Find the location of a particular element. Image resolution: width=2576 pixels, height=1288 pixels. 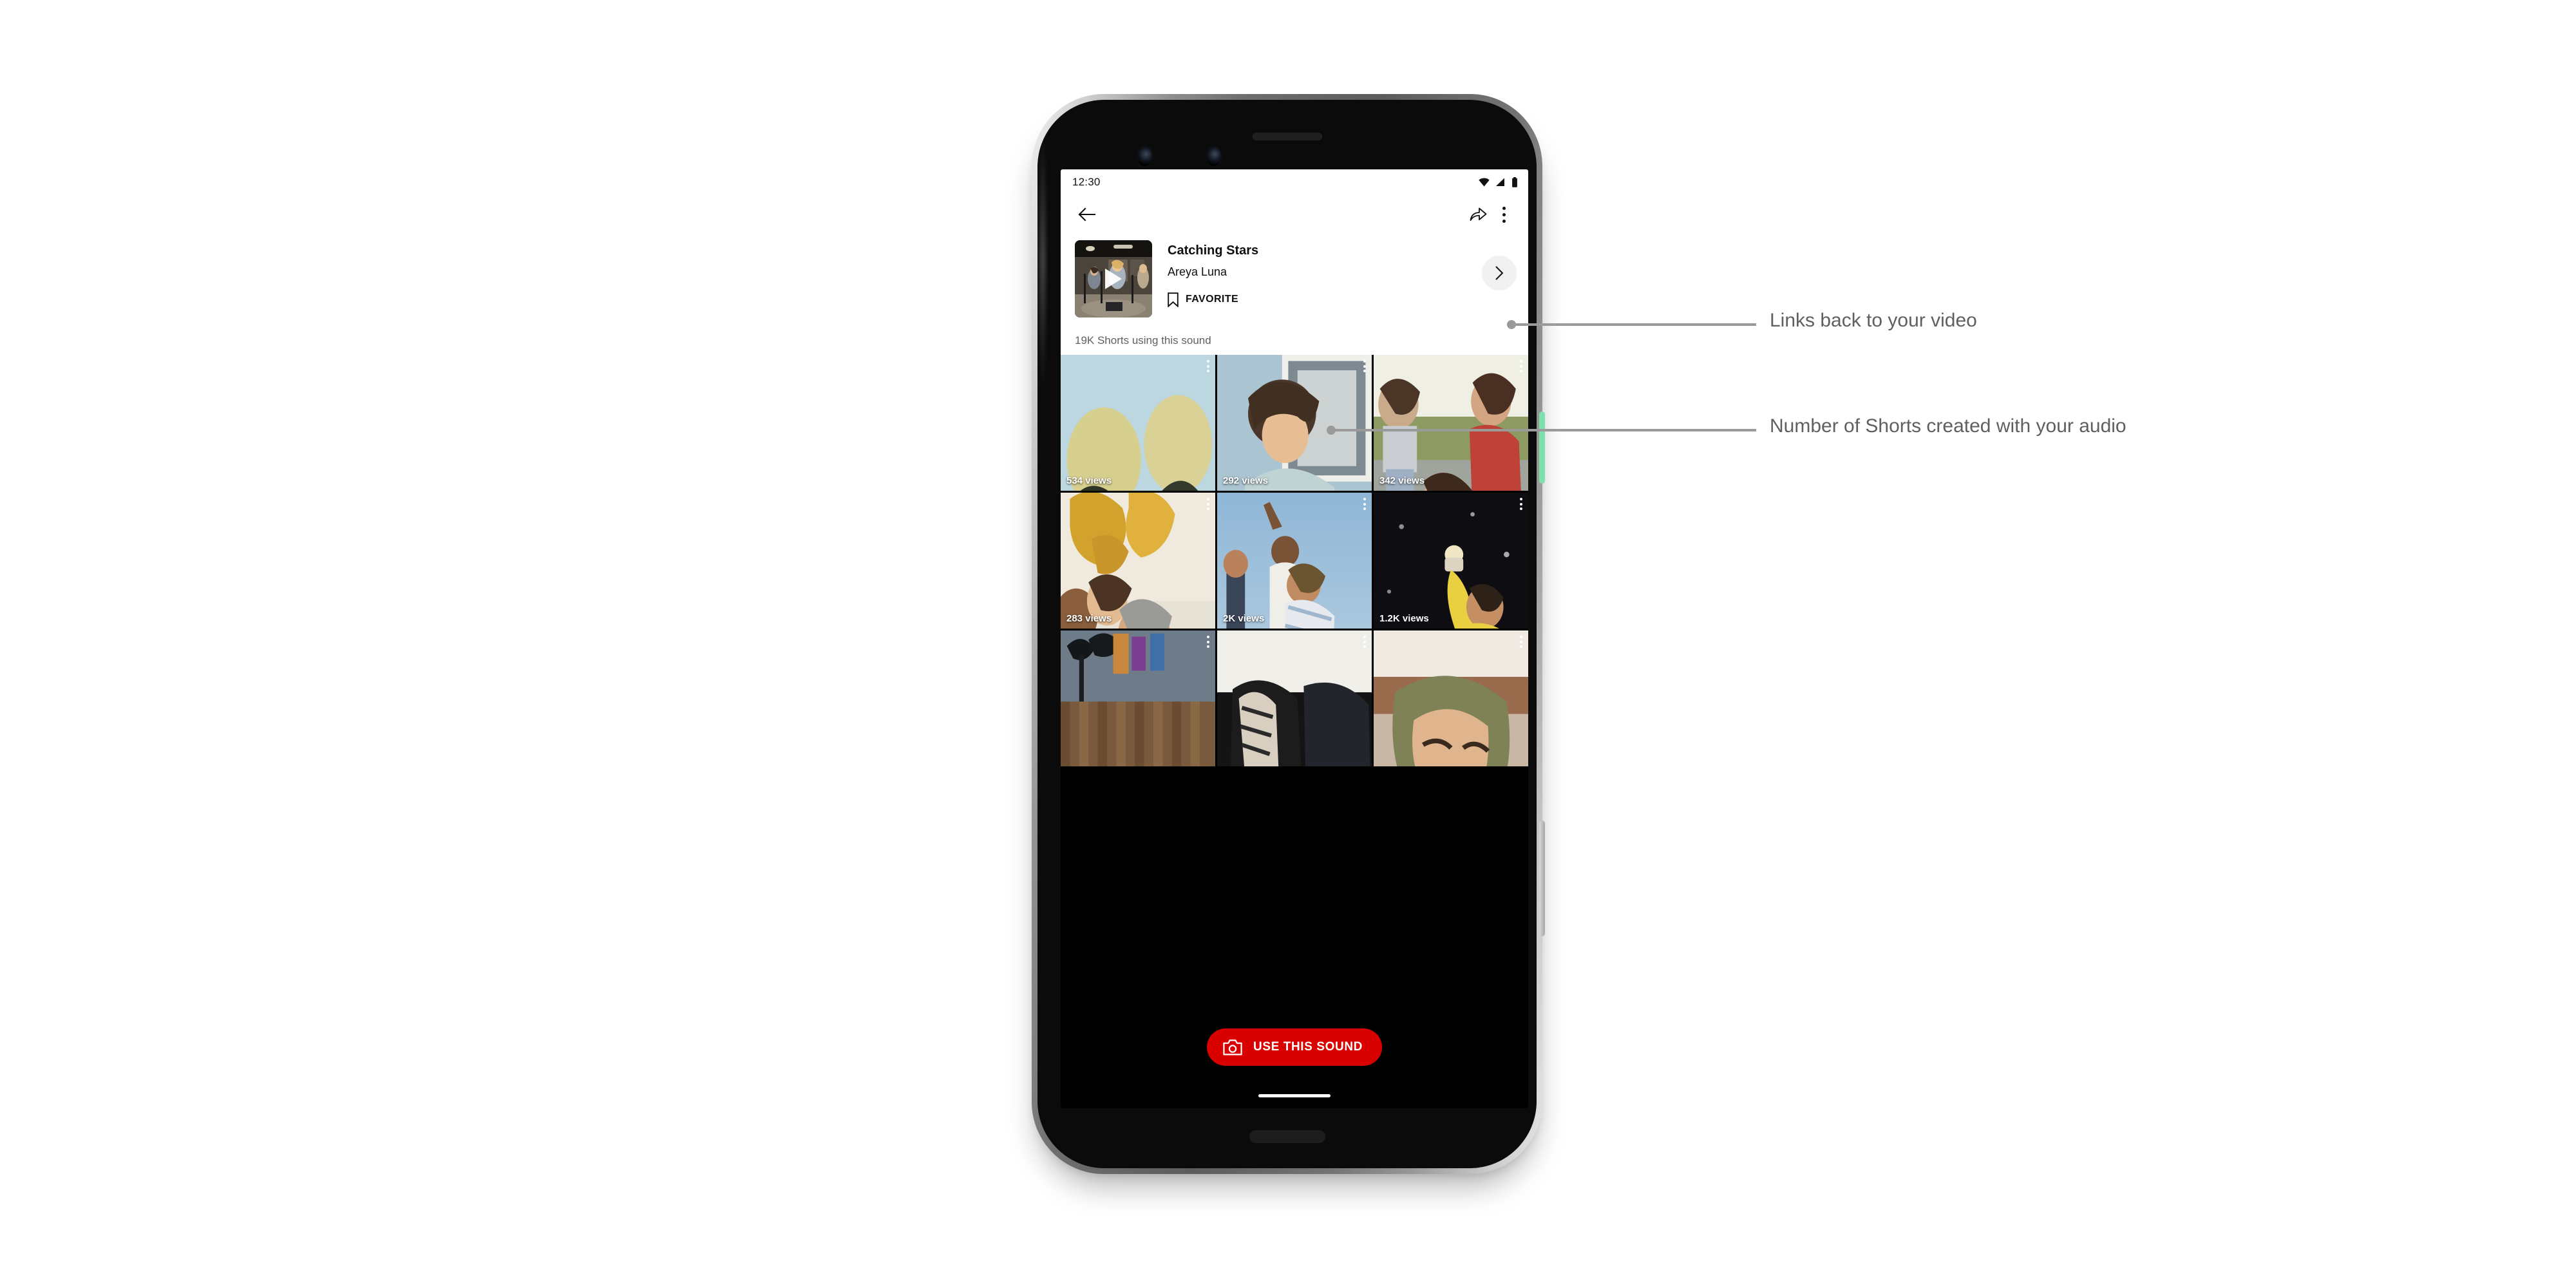

home-gesture-pill is located at coordinates (1294, 1095).